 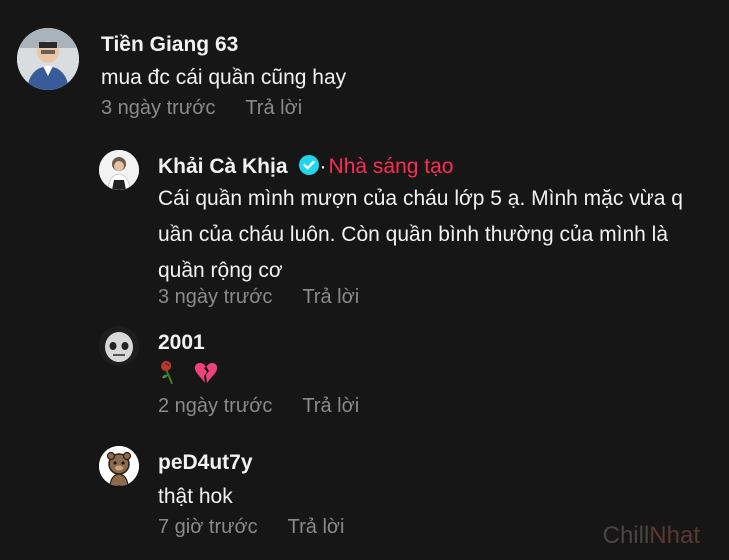 I want to click on comment-timestamp: 7 giờ trước, so click(x=208, y=527).